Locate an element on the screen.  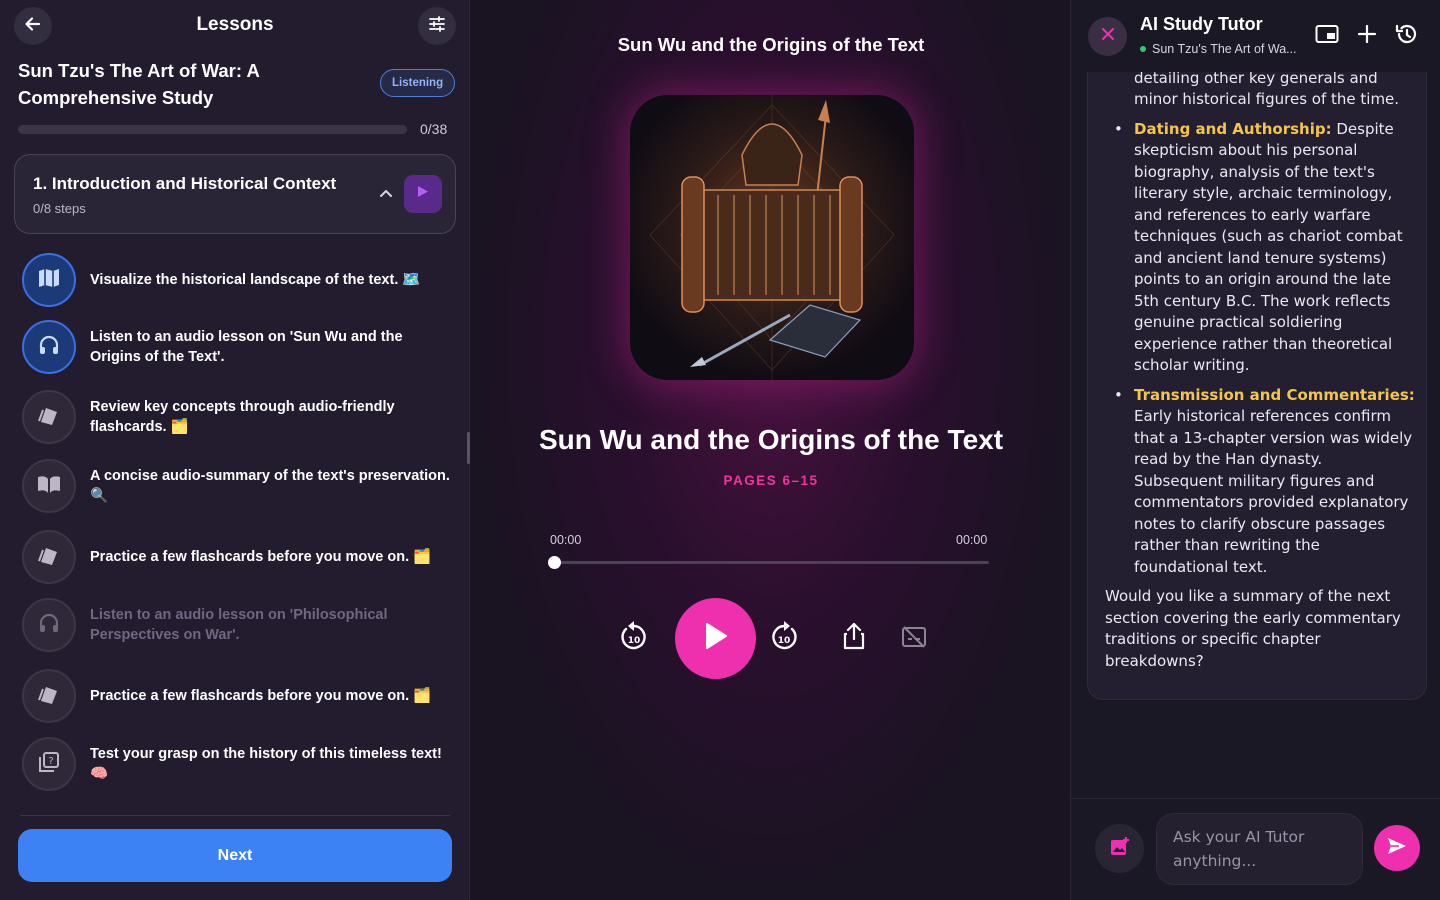
chevron-up-icon is located at coordinates (386, 194).